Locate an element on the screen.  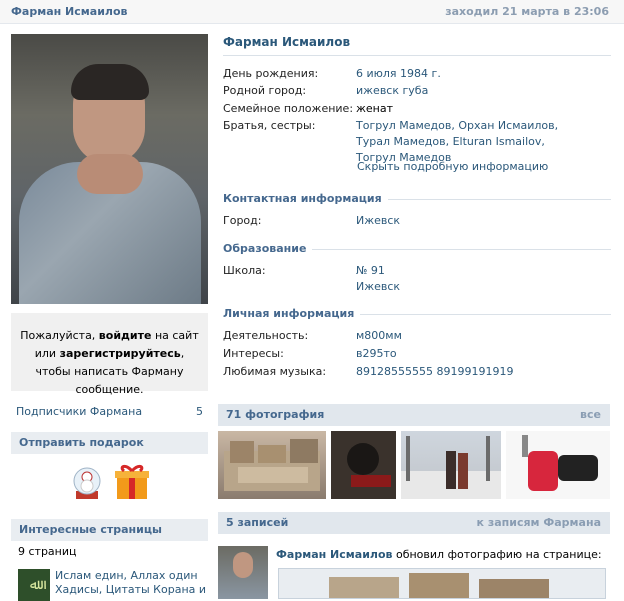
wall-avatar-head-shape is located at coordinates (243, 565).